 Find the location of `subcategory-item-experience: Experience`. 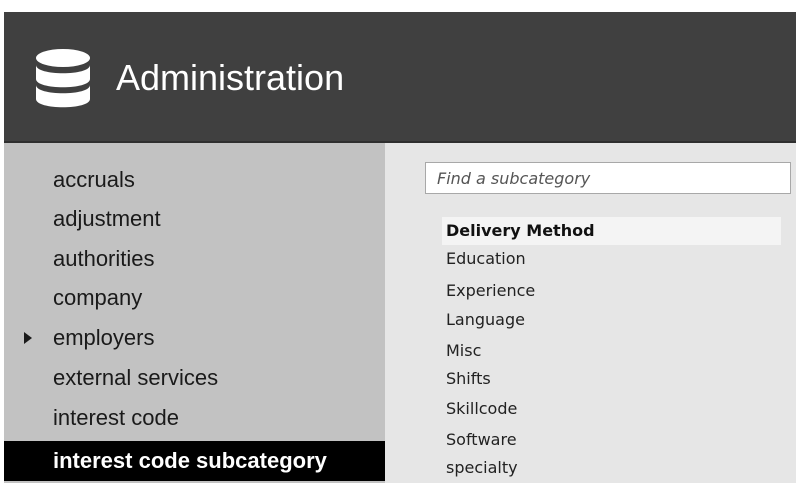

subcategory-item-experience: Experience is located at coordinates (488, 291).